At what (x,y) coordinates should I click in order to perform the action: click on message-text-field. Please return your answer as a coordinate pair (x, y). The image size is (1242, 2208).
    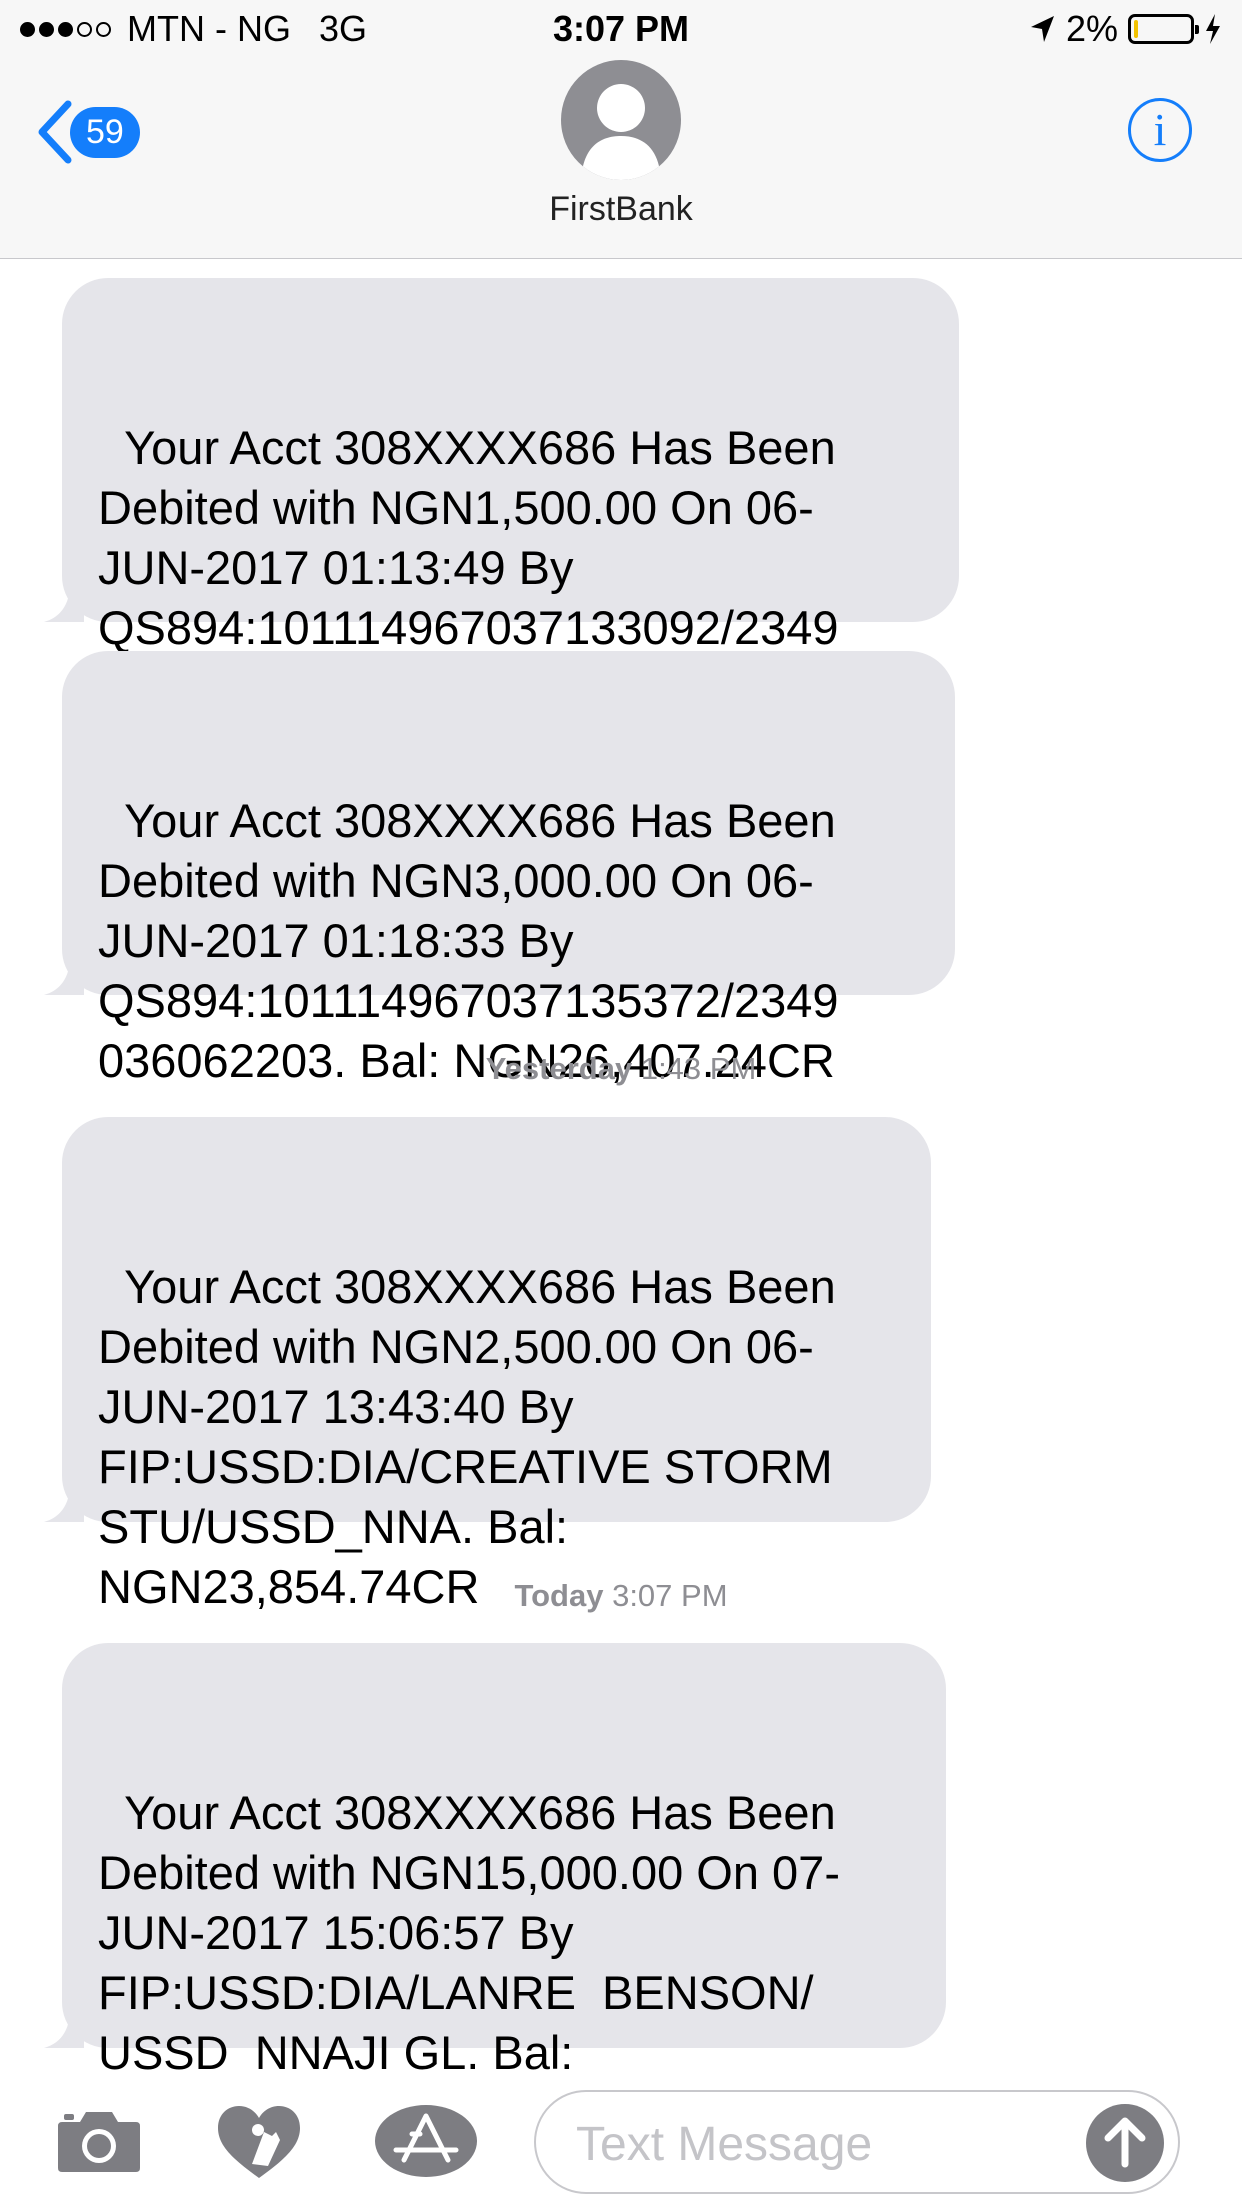
    Looking at the image, I should click on (857, 2142).